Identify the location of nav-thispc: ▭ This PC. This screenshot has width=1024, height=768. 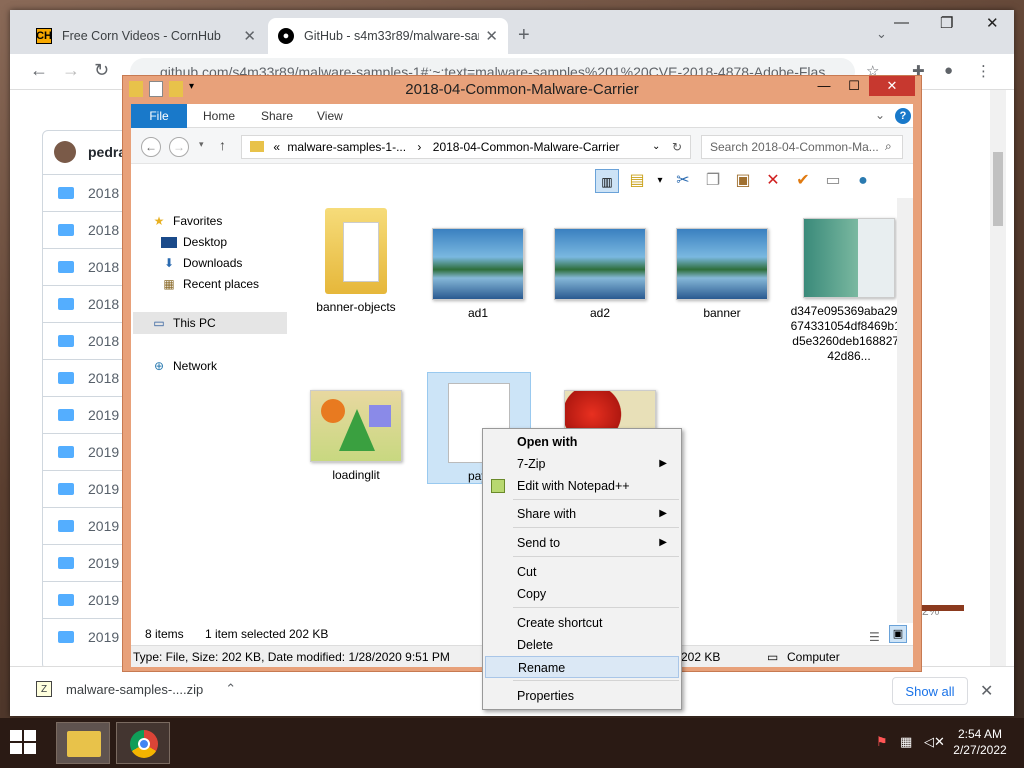
(210, 323).